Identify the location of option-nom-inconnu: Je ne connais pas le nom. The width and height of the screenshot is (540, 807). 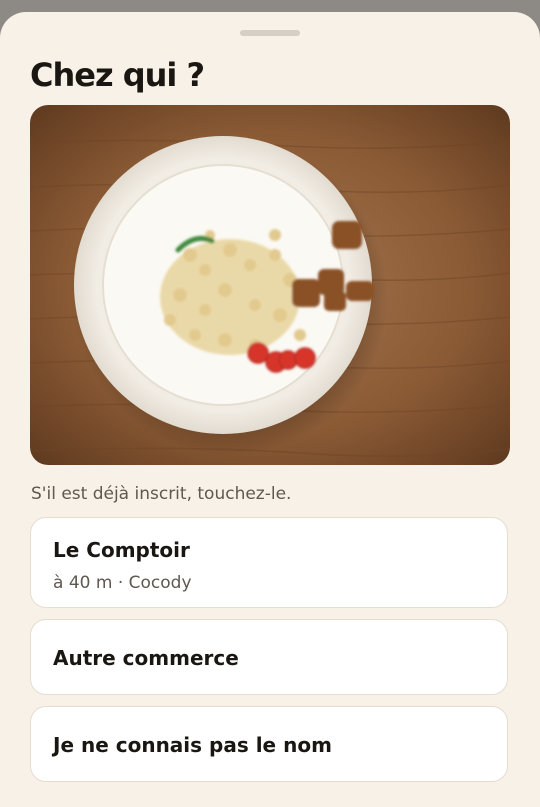
(269, 744).